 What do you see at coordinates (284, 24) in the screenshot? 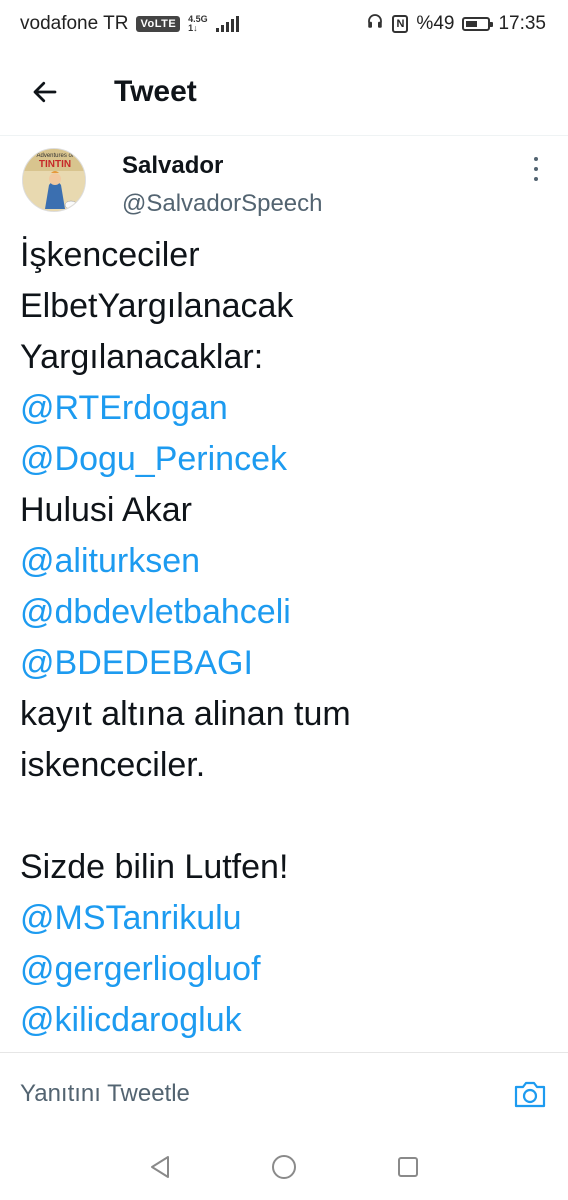
I see `status-bar: vodafone TR VoLTE 4.5G 1↓ N %49 17:35` at bounding box center [284, 24].